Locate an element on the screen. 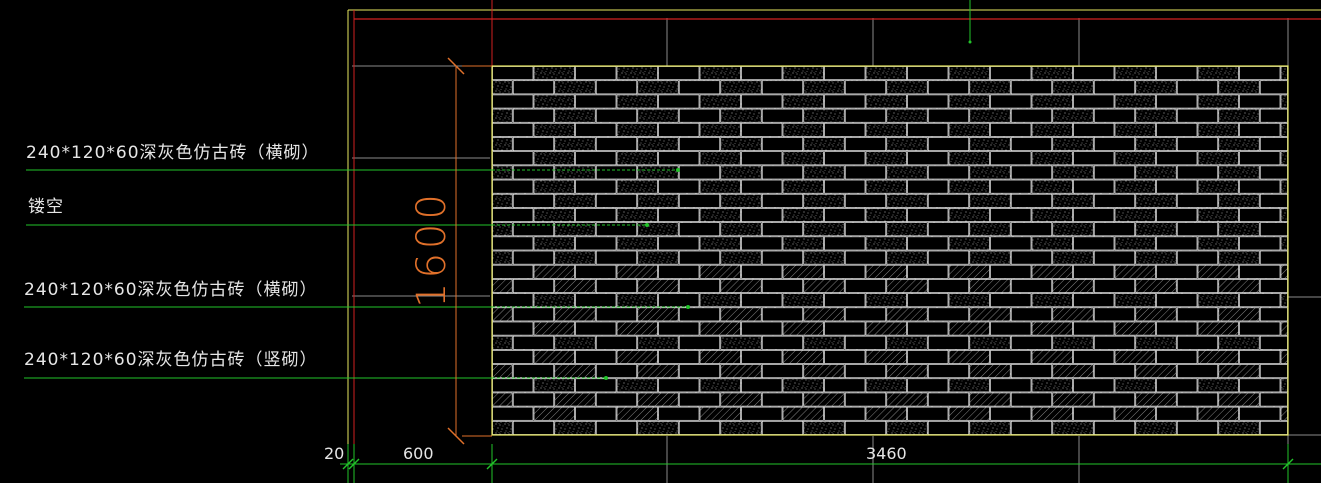  dimension-width-text: 3460 is located at coordinates (886, 453).